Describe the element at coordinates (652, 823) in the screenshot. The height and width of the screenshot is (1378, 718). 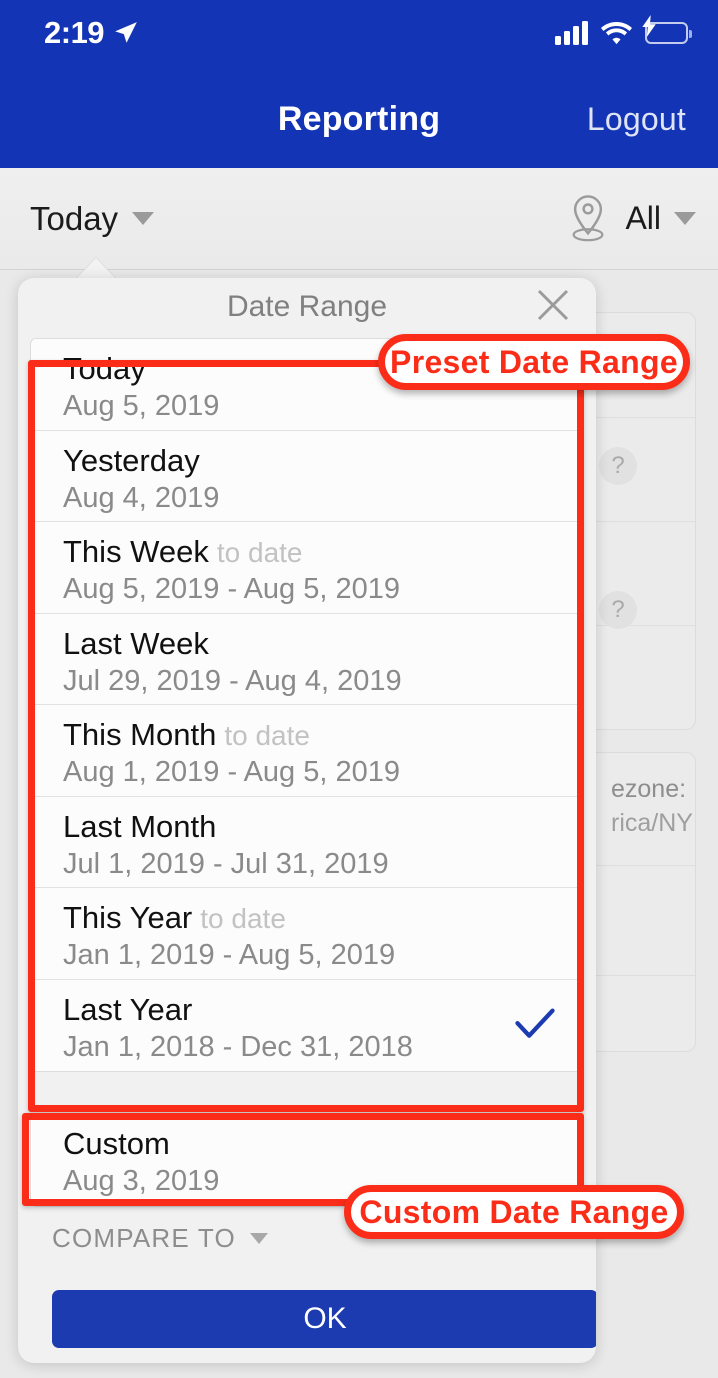
I see `timezone-value: rica/NY` at that location.